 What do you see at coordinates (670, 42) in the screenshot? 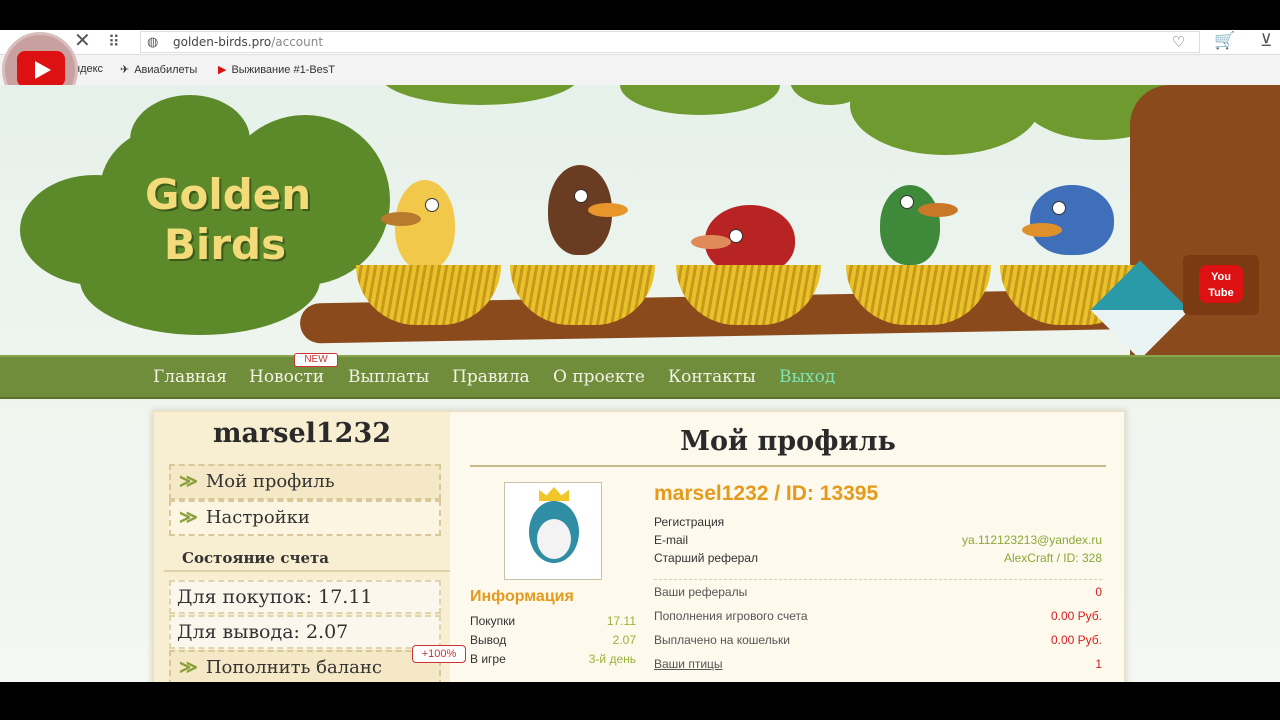
I see `address-bar: ◍ golden-birds.pro/account` at bounding box center [670, 42].